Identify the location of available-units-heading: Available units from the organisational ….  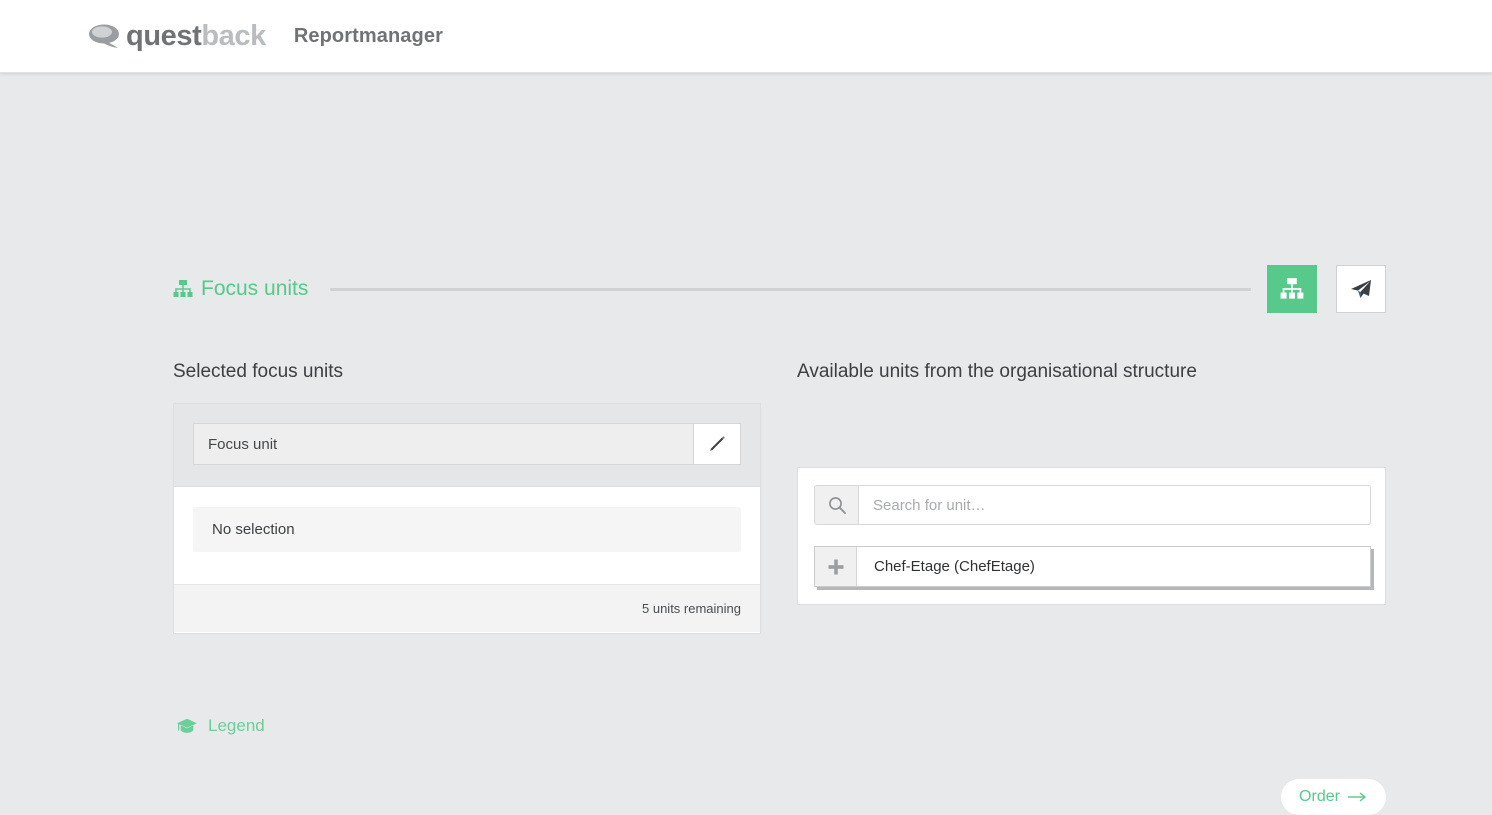
(997, 371).